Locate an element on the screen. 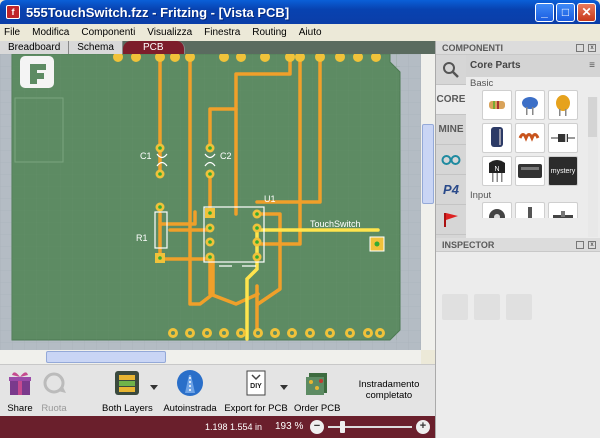  battery-icon is located at coordinates (530, 171).